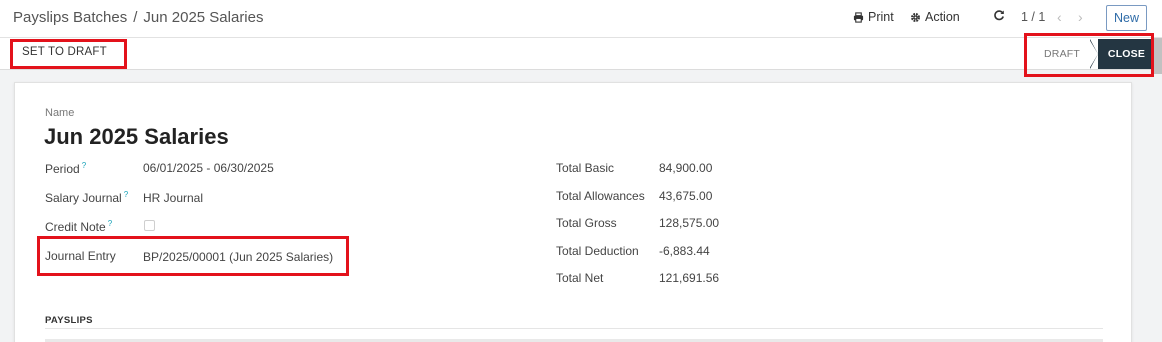 This screenshot has width=1162, height=342. Describe the element at coordinates (600, 196) in the screenshot. I see `total-allowances-label: Total Allowances` at that location.